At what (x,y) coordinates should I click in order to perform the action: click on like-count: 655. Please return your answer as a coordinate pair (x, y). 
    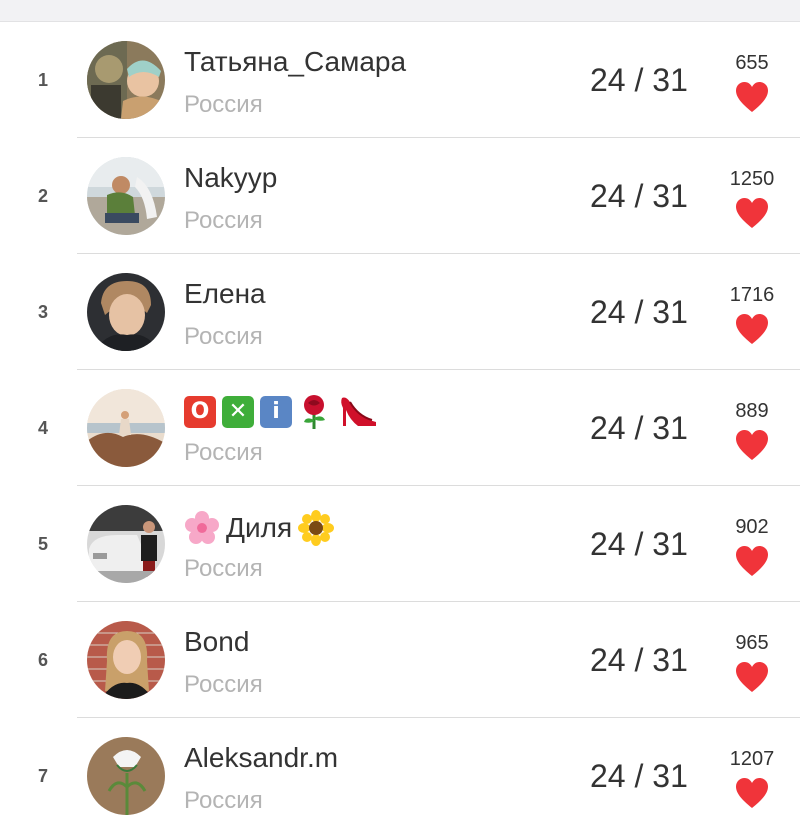
    Looking at the image, I should click on (752, 63).